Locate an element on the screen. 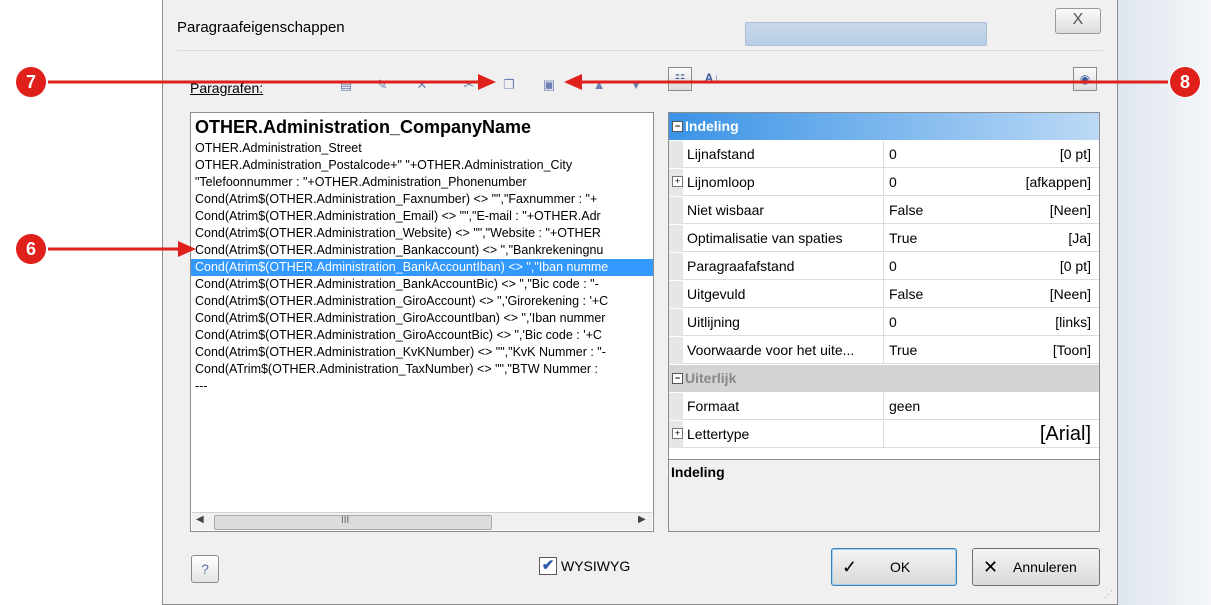  arrow-6-head is located at coordinates (187, 249).